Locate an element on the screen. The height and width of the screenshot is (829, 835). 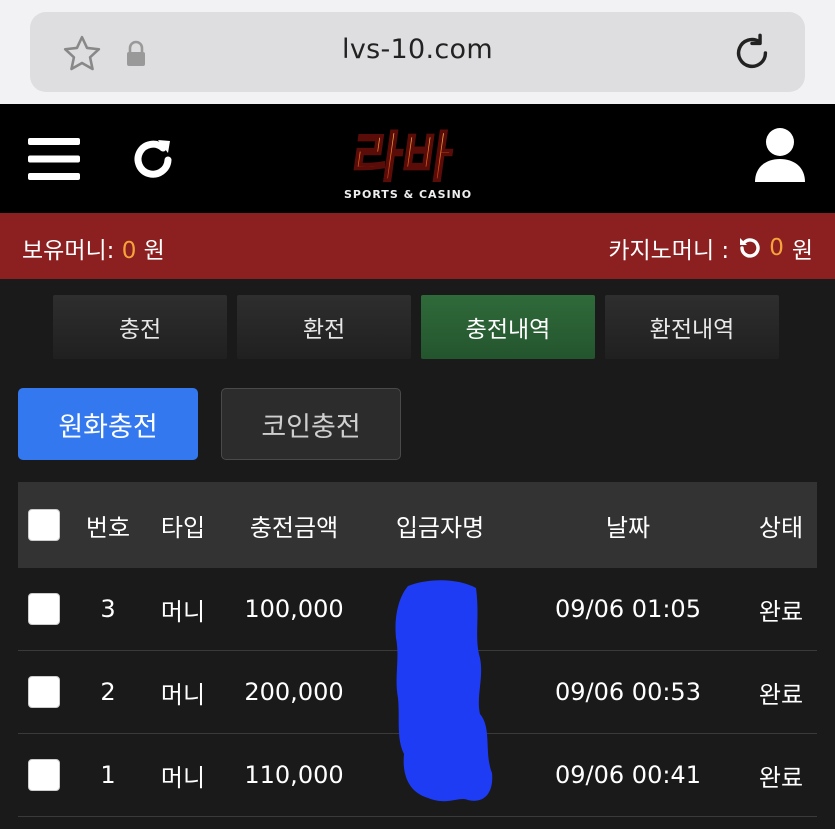
site-logo: 라바 SPORTS & CASINO is located at coordinates (421, 161).